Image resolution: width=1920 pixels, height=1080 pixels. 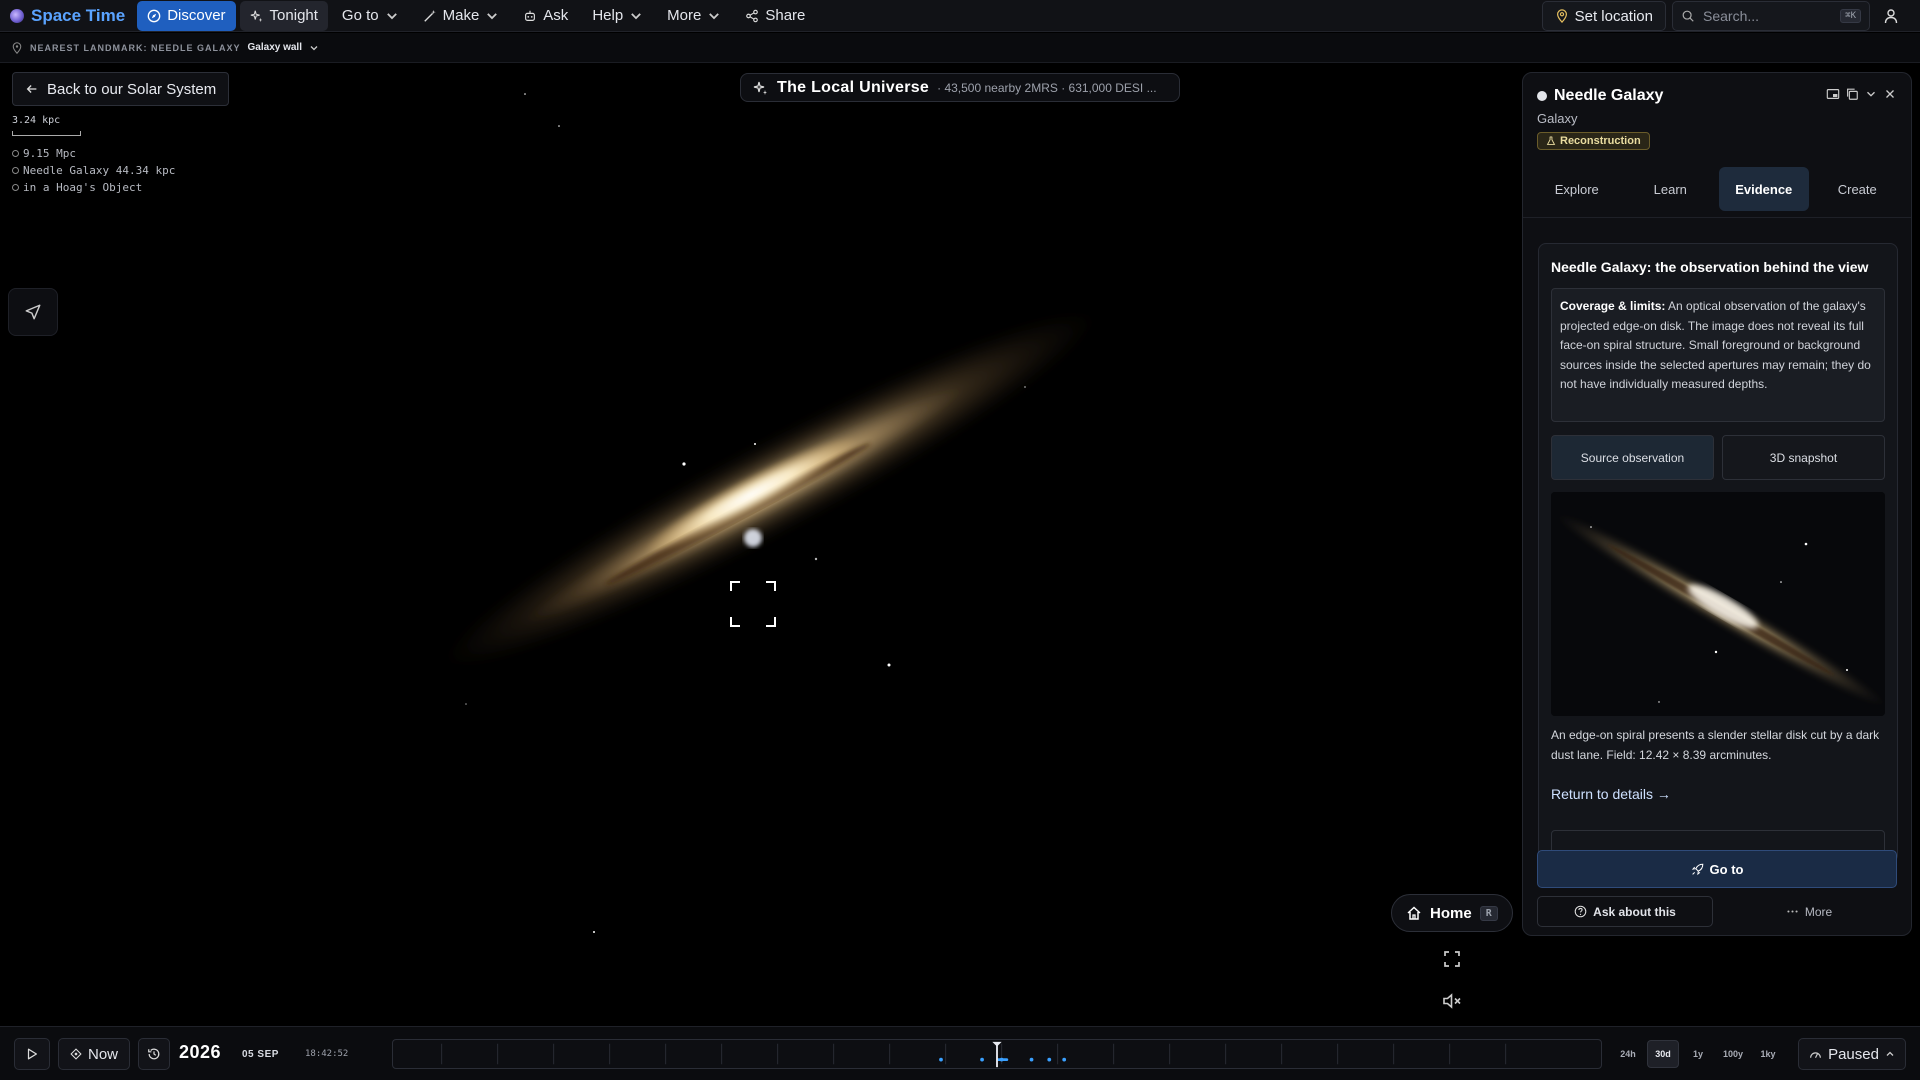 I want to click on 3d-snapshot-button: 3D snapshot, so click(x=1803, y=457).